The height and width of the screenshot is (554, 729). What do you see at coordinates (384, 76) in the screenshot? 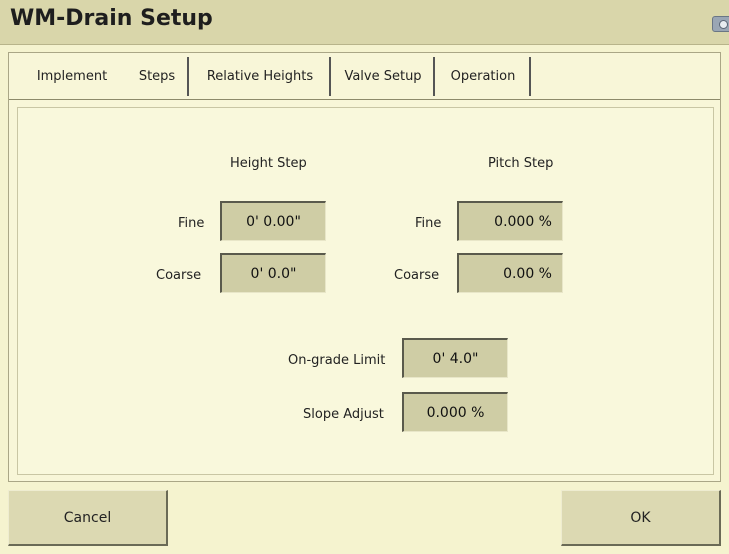
I see `tab-valve-setup: Valve Setup` at bounding box center [384, 76].